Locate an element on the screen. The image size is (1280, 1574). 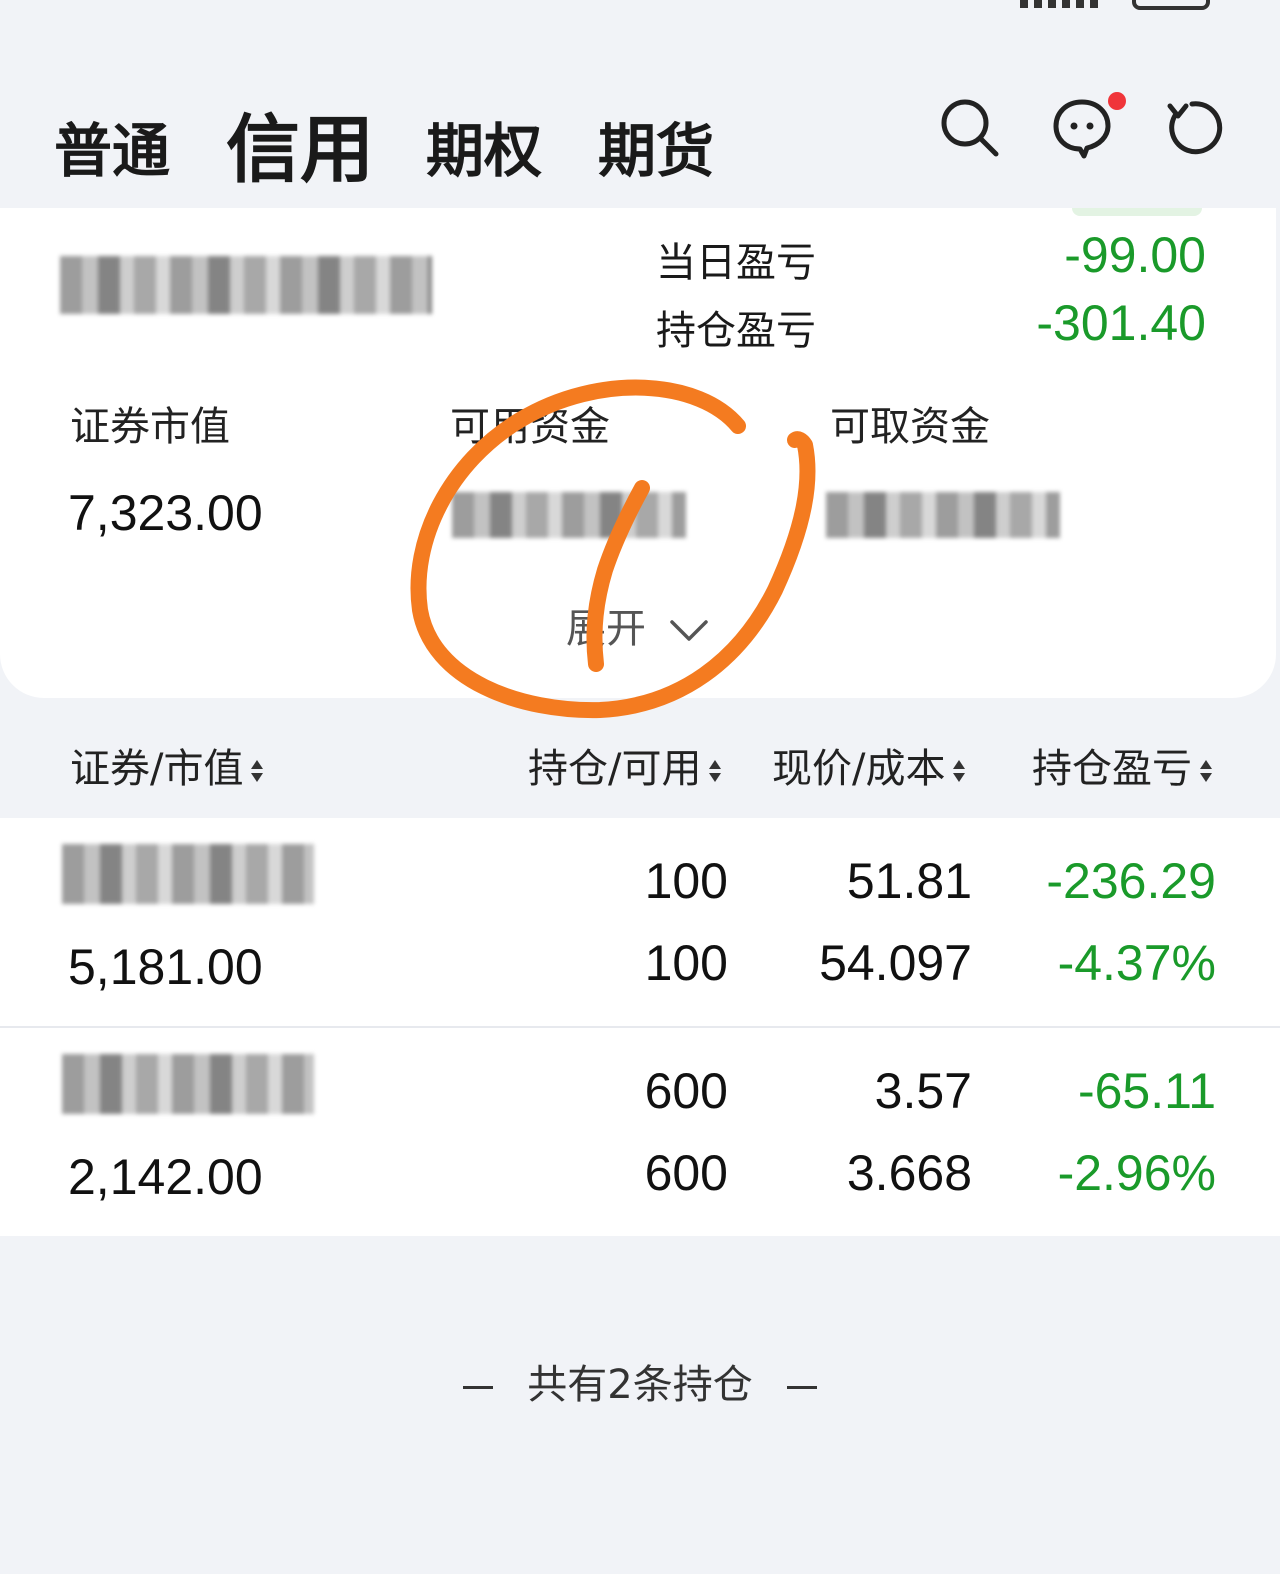
tab-futures: 期货 is located at coordinates (656, 146).